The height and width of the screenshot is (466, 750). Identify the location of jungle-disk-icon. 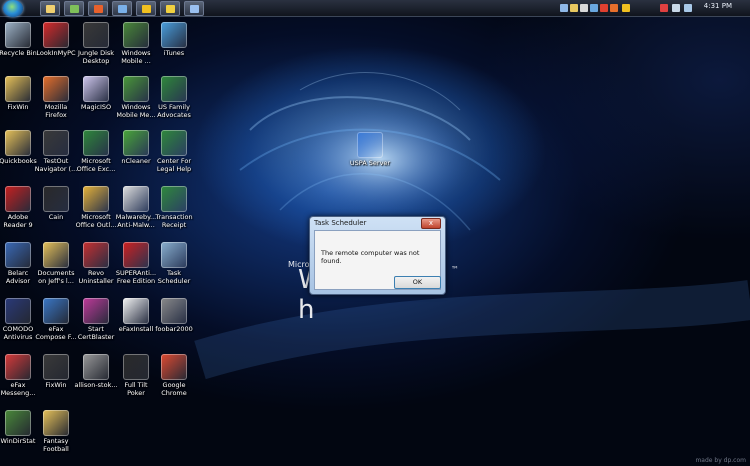
(96, 35).